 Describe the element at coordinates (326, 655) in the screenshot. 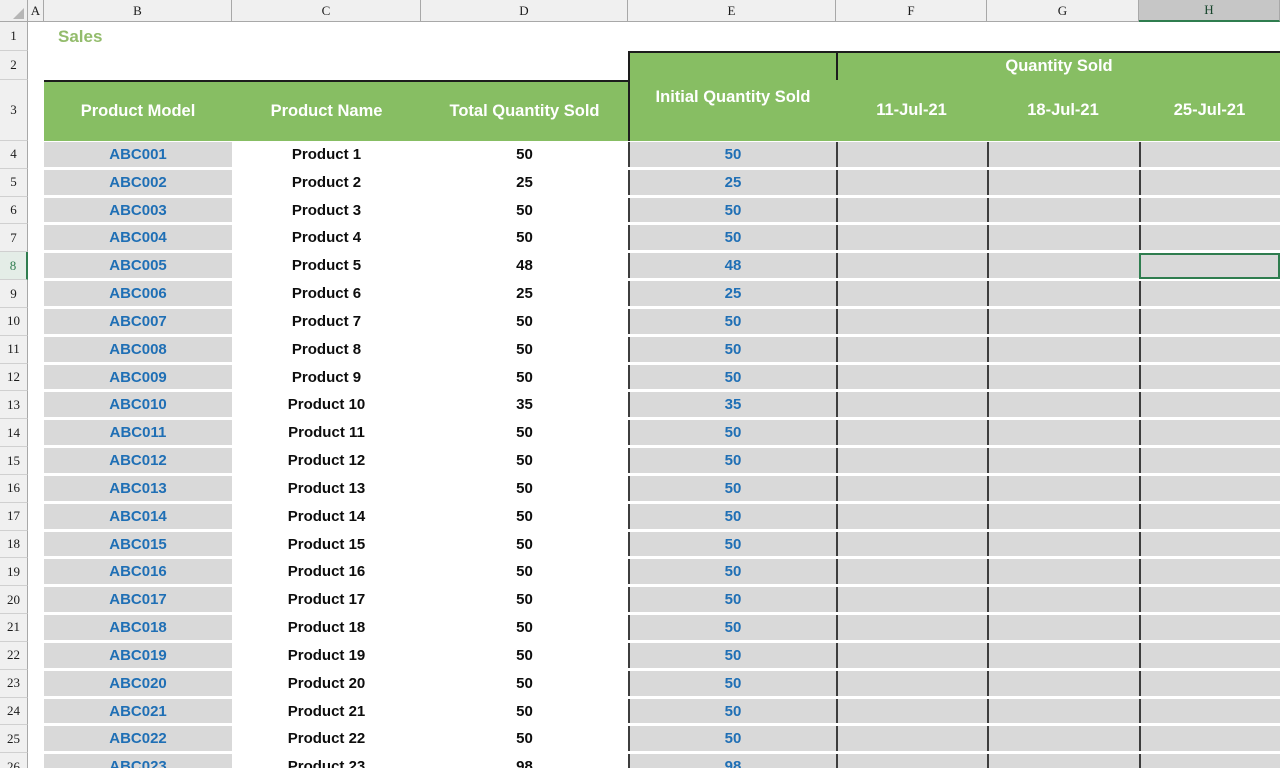

I see `cell-product-name: Product 19` at that location.